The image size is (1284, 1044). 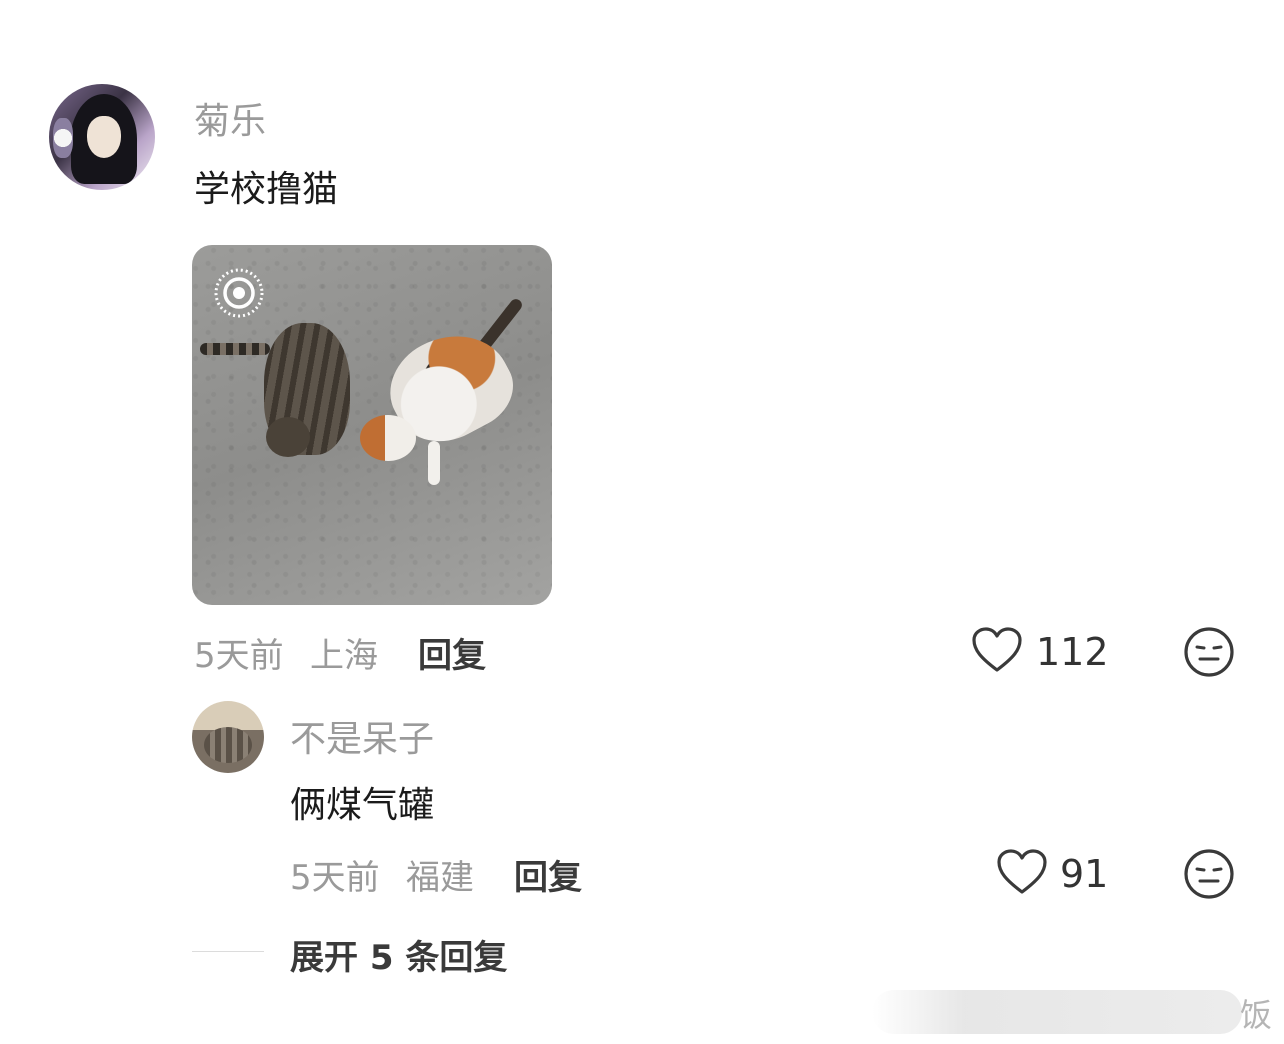 I want to click on comment-text: 学校撸猫, so click(x=266, y=189).